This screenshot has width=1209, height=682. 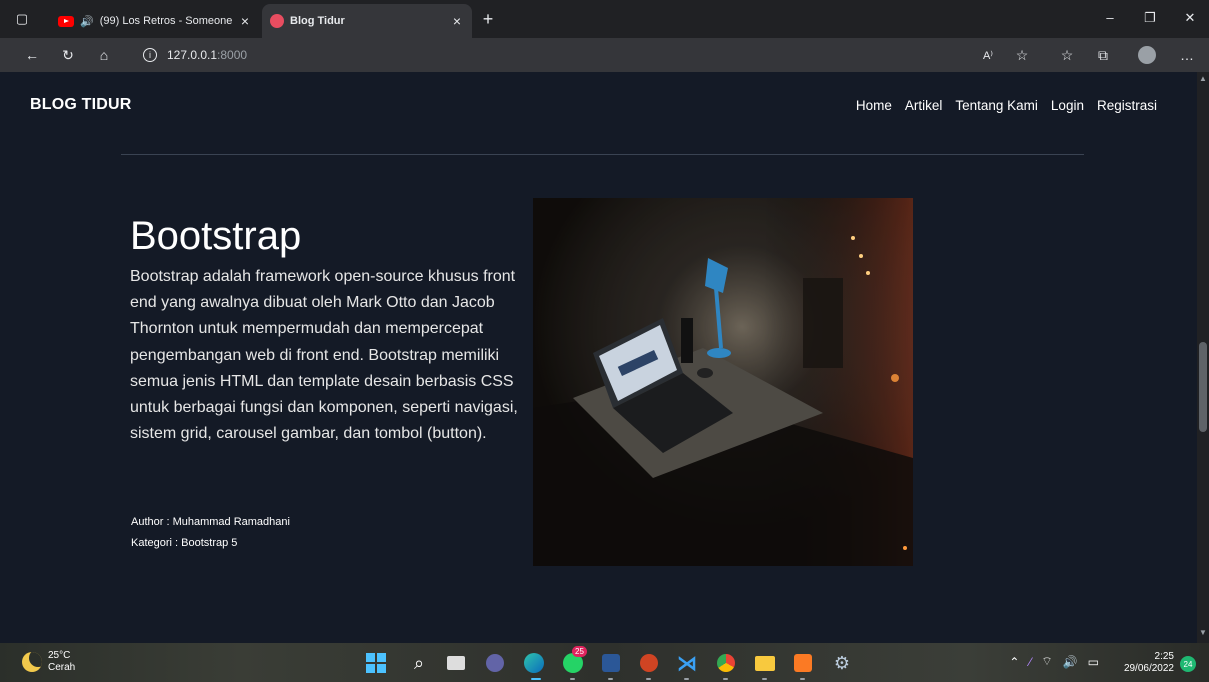 What do you see at coordinates (1148, 668) in the screenshot?
I see `clock-date: 29/06/2022` at bounding box center [1148, 668].